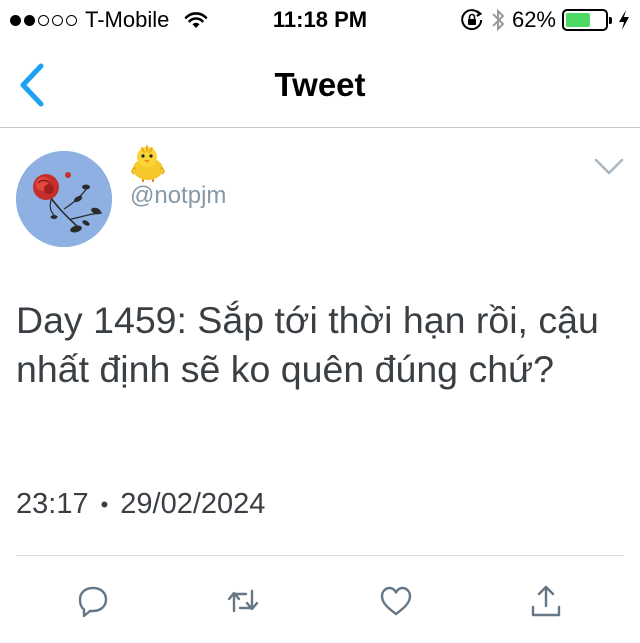 This screenshot has height=643, width=640. I want to click on battery-percent: 62%, so click(533, 19).